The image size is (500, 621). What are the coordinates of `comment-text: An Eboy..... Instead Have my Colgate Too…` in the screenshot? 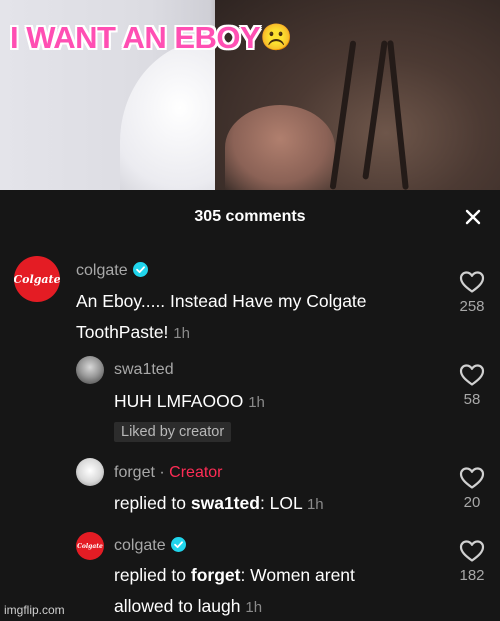 It's located at (221, 317).